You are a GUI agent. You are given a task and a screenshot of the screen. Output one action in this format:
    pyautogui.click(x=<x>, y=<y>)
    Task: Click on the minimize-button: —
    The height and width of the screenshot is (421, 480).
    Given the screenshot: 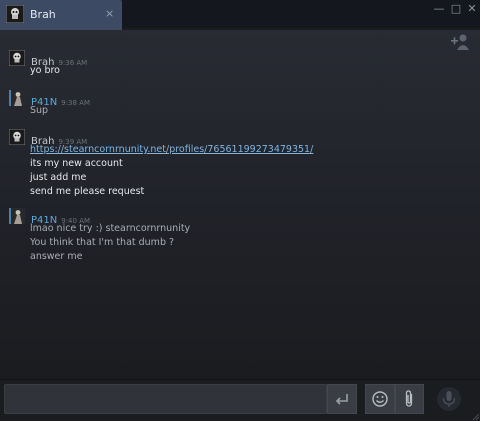 What is the action you would take?
    pyautogui.click(x=439, y=9)
    